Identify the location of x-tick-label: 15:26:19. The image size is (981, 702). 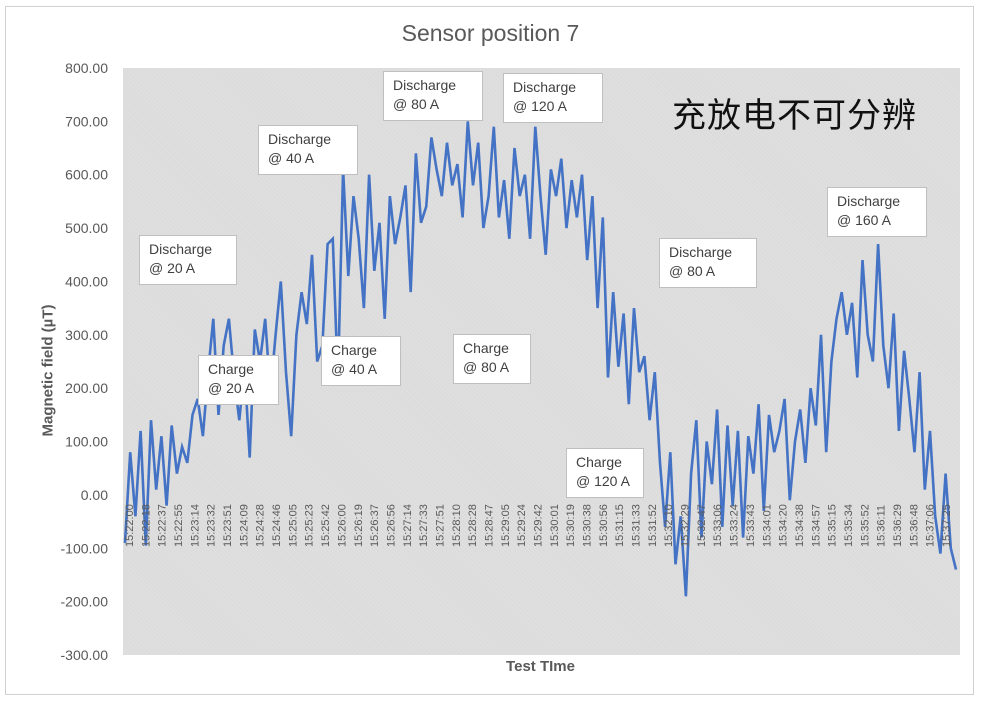
(359, 525).